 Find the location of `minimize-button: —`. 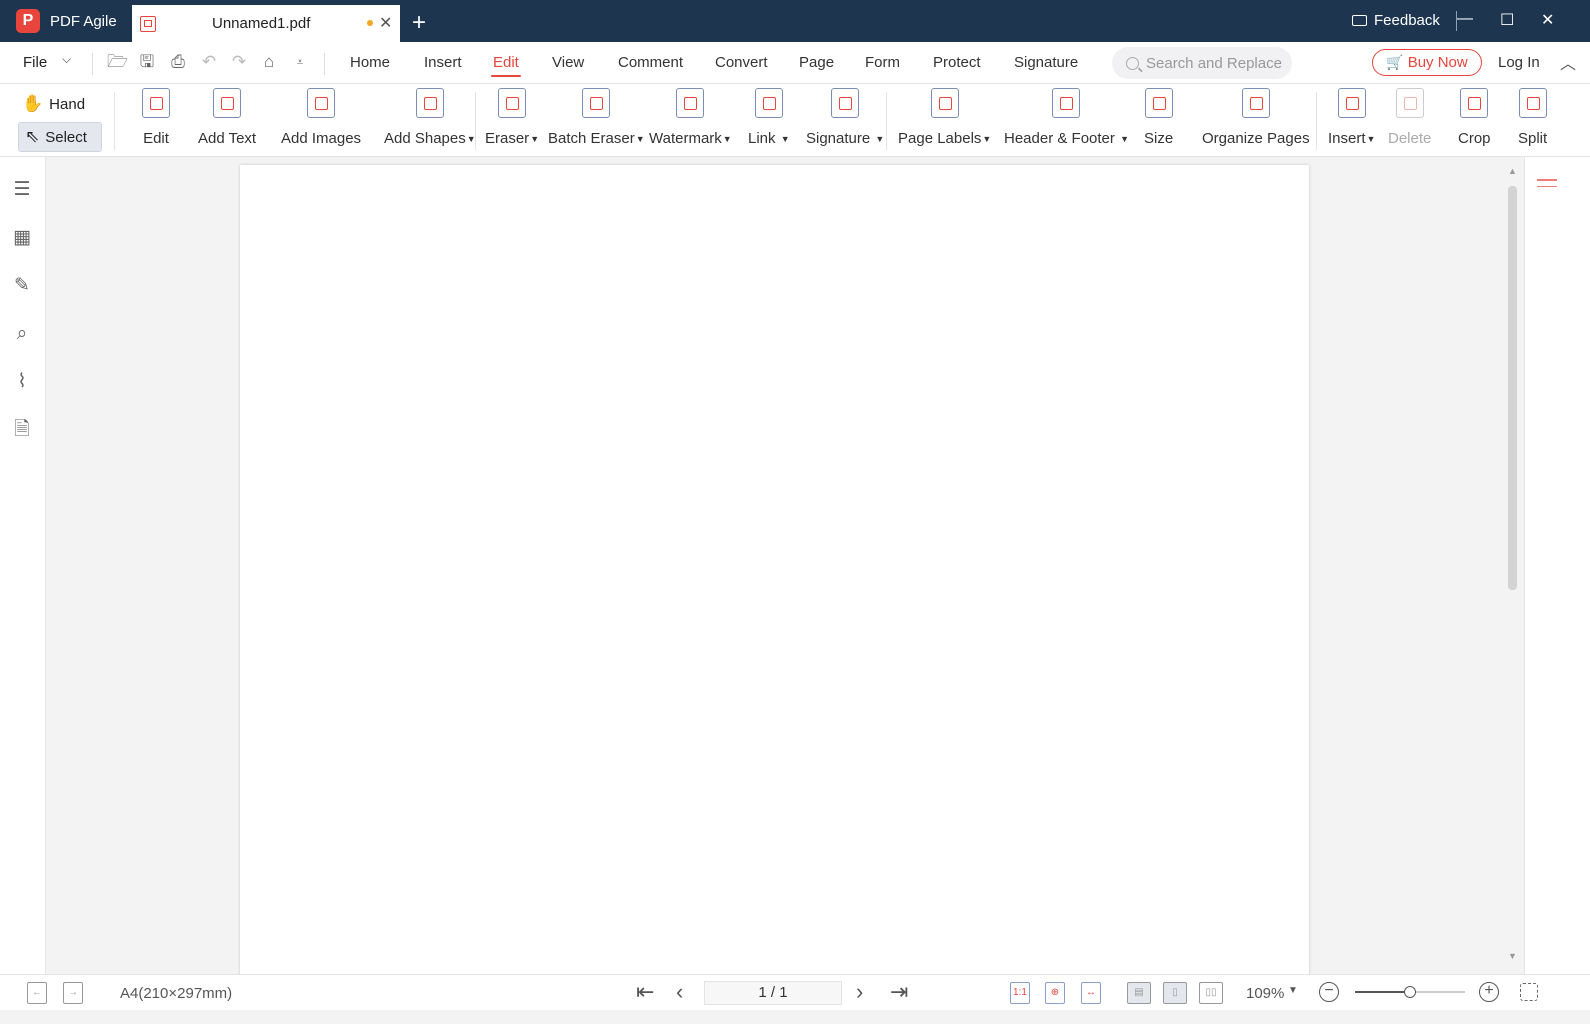

minimize-button: — is located at coordinates (1465, 19).